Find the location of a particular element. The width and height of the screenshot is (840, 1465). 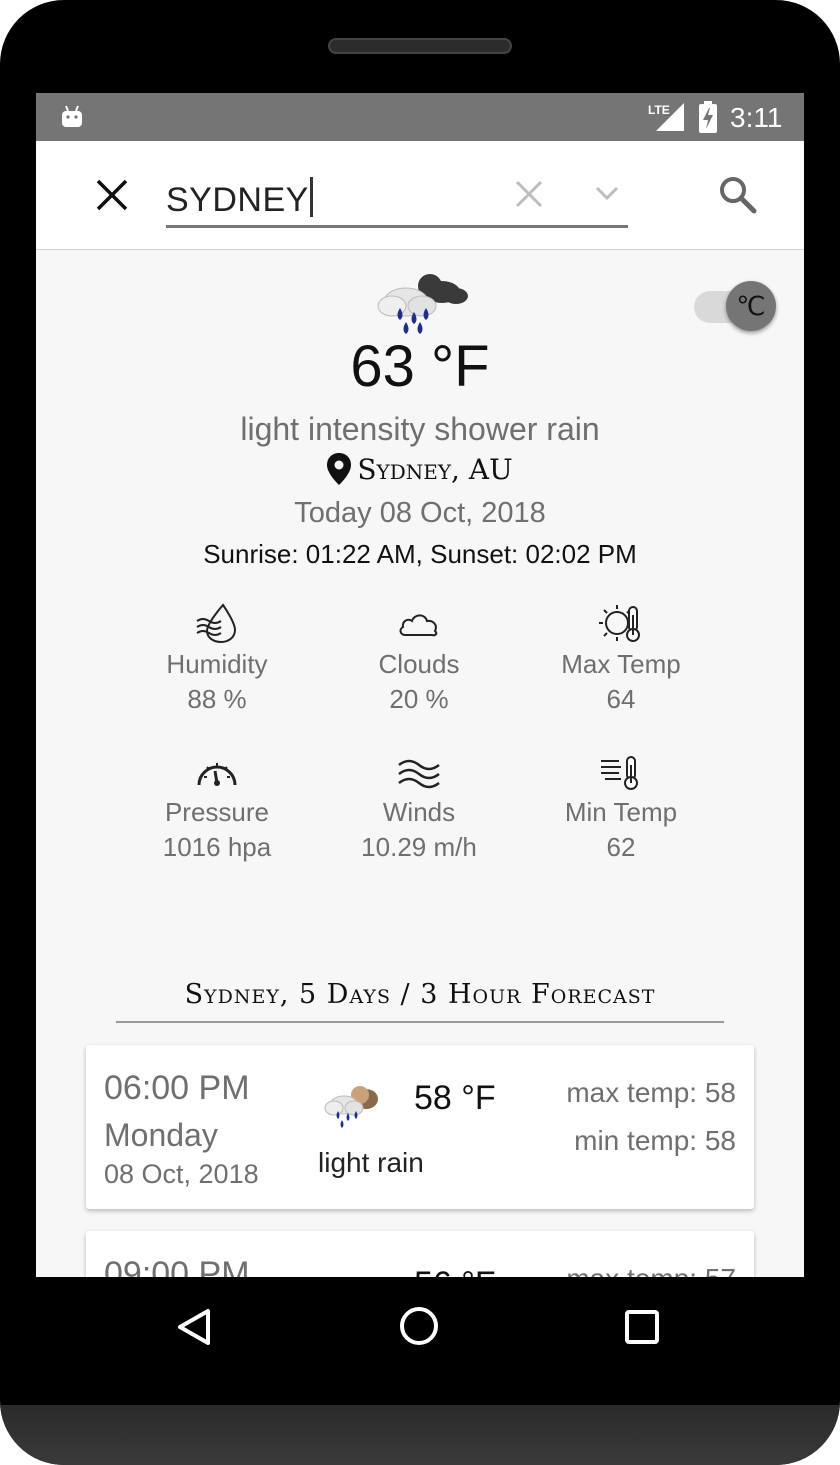

forecast-max-temp: max temp: 58 is located at coordinates (651, 1092).